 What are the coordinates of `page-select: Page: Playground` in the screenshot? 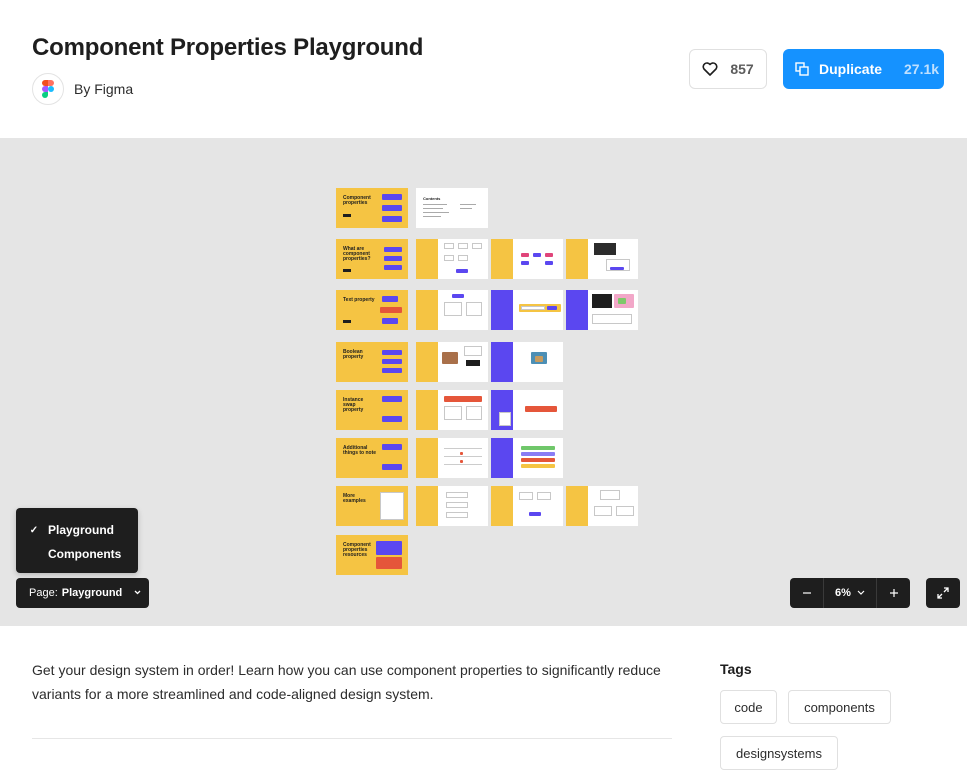 It's located at (82, 593).